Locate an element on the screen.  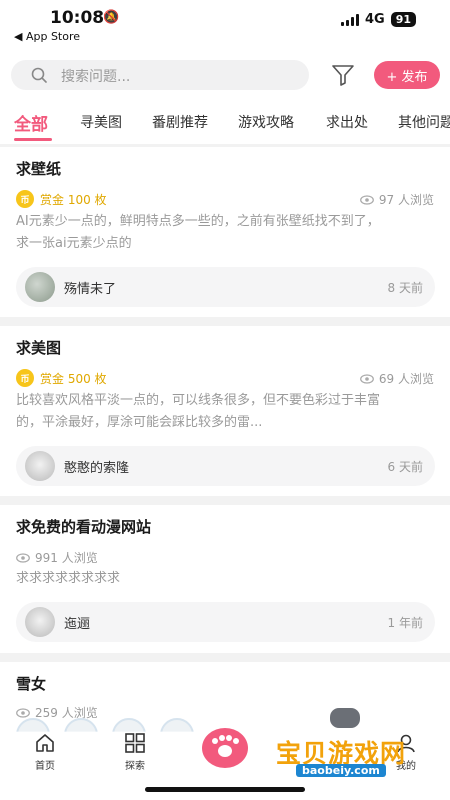
post-title: 求壁纸 is located at coordinates (39, 169).